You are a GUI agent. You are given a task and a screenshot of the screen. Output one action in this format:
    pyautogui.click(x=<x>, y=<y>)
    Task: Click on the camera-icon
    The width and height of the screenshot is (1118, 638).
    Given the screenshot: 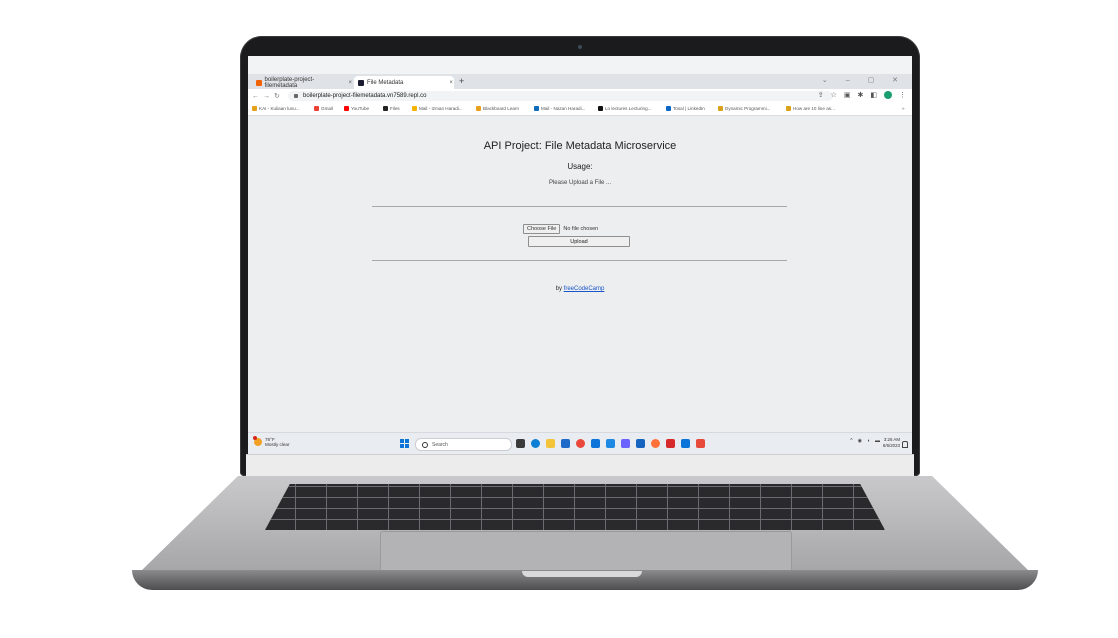 What is the action you would take?
    pyautogui.click(x=580, y=47)
    